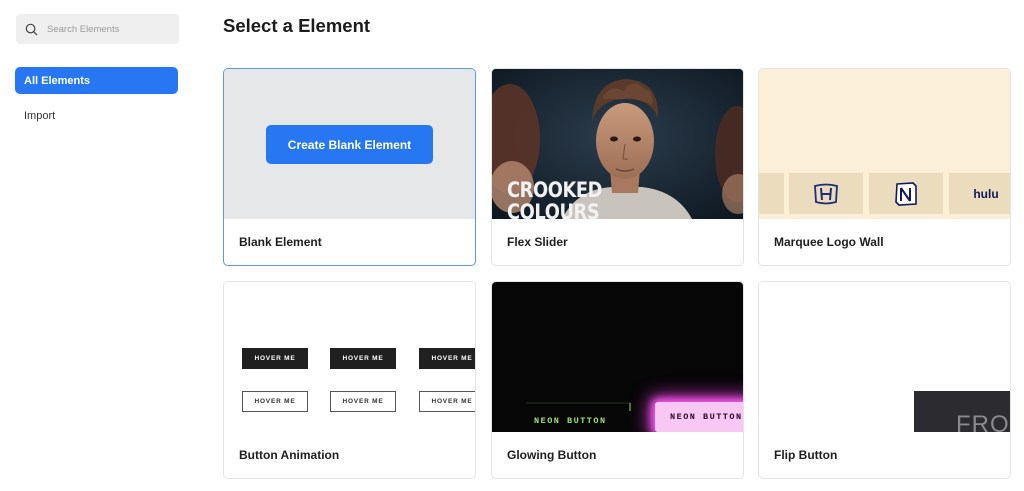  What do you see at coordinates (699, 417) in the screenshot?
I see `neon-pink-button: NEON BUTTON` at bounding box center [699, 417].